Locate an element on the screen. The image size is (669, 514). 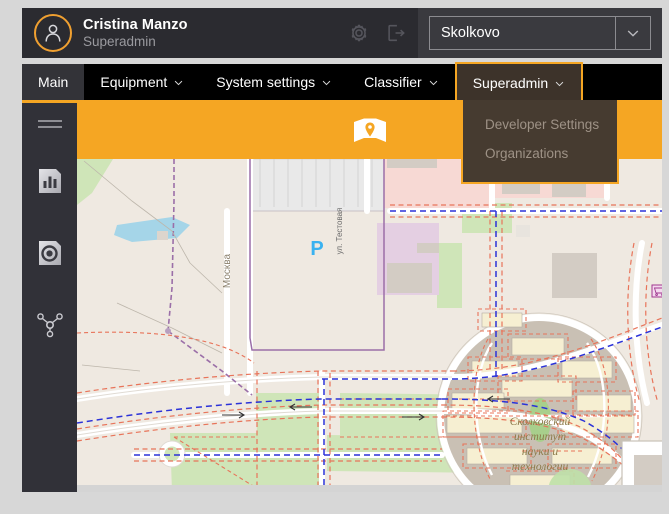
nav-item-label: System settings is located at coordinates (266, 82).